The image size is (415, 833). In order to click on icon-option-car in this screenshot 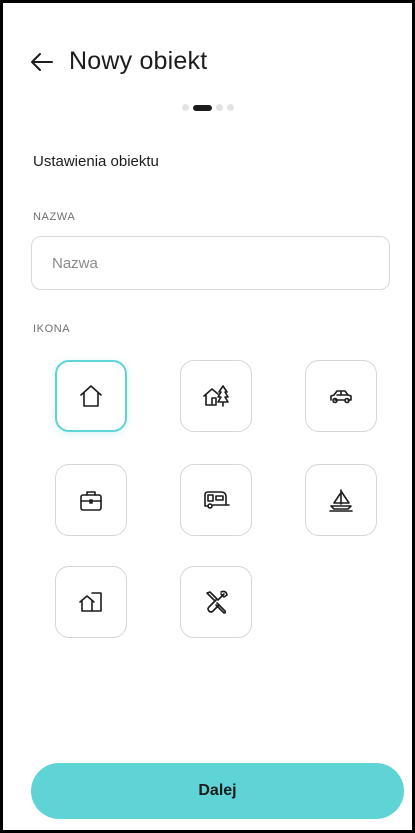, I will do `click(341, 396)`.